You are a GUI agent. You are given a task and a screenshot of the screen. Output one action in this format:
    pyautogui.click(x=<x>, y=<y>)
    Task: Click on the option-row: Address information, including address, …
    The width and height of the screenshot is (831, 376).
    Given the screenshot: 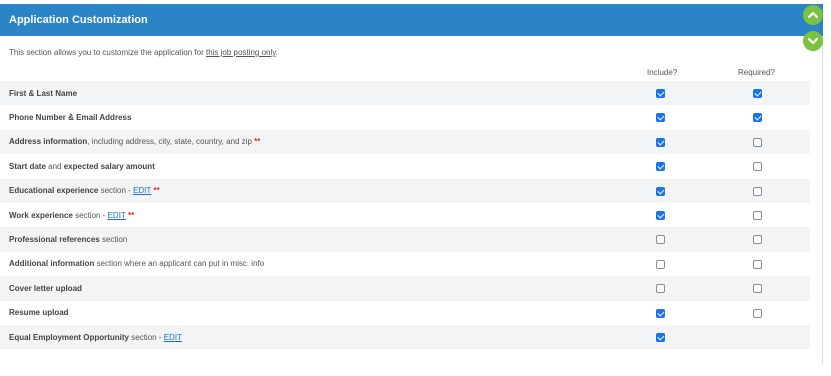 What is the action you would take?
    pyautogui.click(x=405, y=142)
    